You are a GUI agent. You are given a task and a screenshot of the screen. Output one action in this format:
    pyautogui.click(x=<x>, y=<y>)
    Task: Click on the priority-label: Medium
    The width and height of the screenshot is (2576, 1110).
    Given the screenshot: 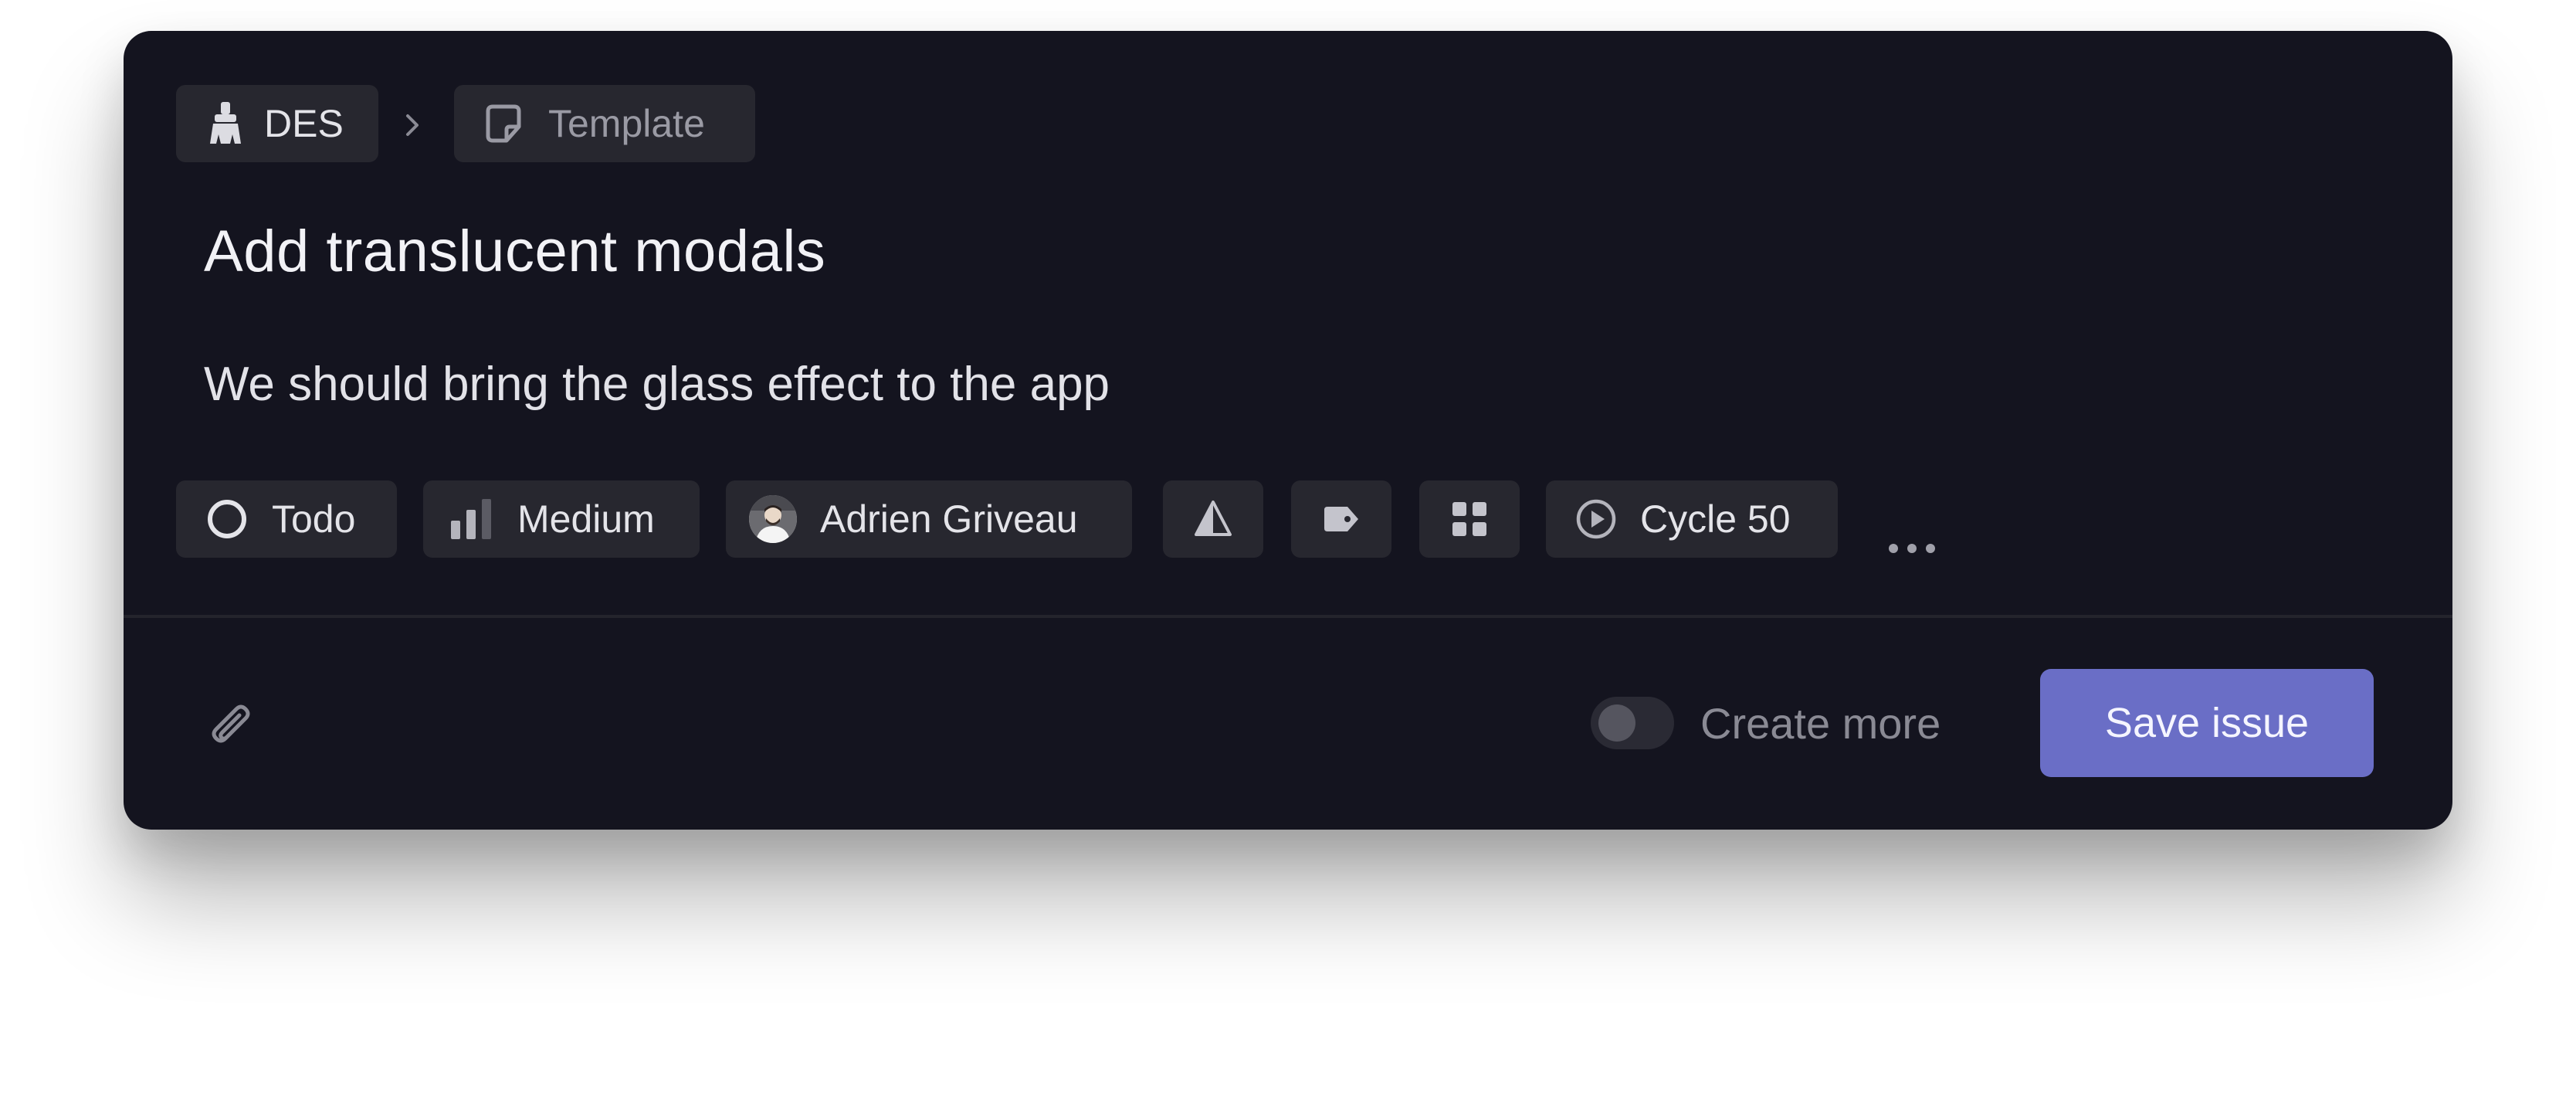 What is the action you would take?
    pyautogui.click(x=586, y=519)
    